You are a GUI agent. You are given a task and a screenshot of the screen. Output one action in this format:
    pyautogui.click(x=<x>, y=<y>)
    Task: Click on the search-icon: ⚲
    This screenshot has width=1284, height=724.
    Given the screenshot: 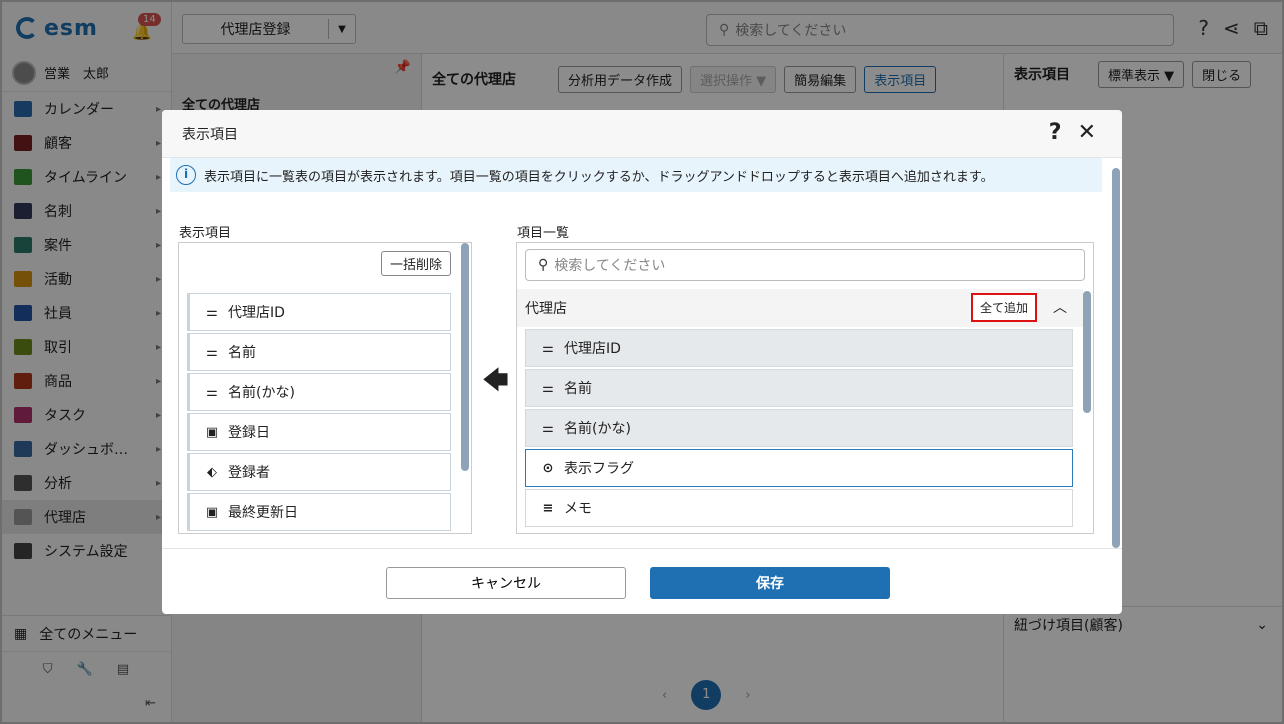 What is the action you would take?
    pyautogui.click(x=543, y=265)
    